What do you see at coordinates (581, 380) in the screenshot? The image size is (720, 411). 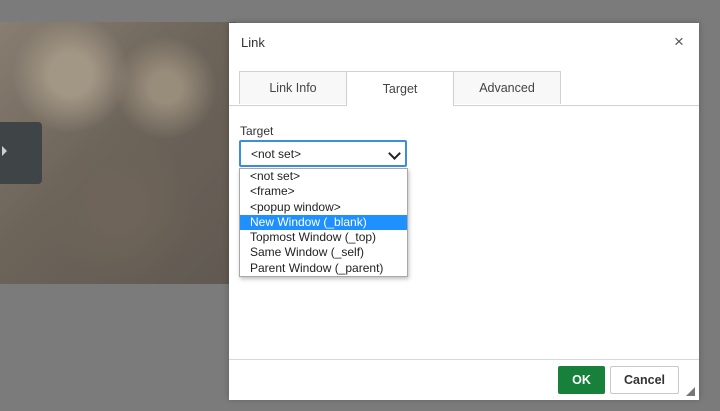 I see `ok-button: OK` at bounding box center [581, 380].